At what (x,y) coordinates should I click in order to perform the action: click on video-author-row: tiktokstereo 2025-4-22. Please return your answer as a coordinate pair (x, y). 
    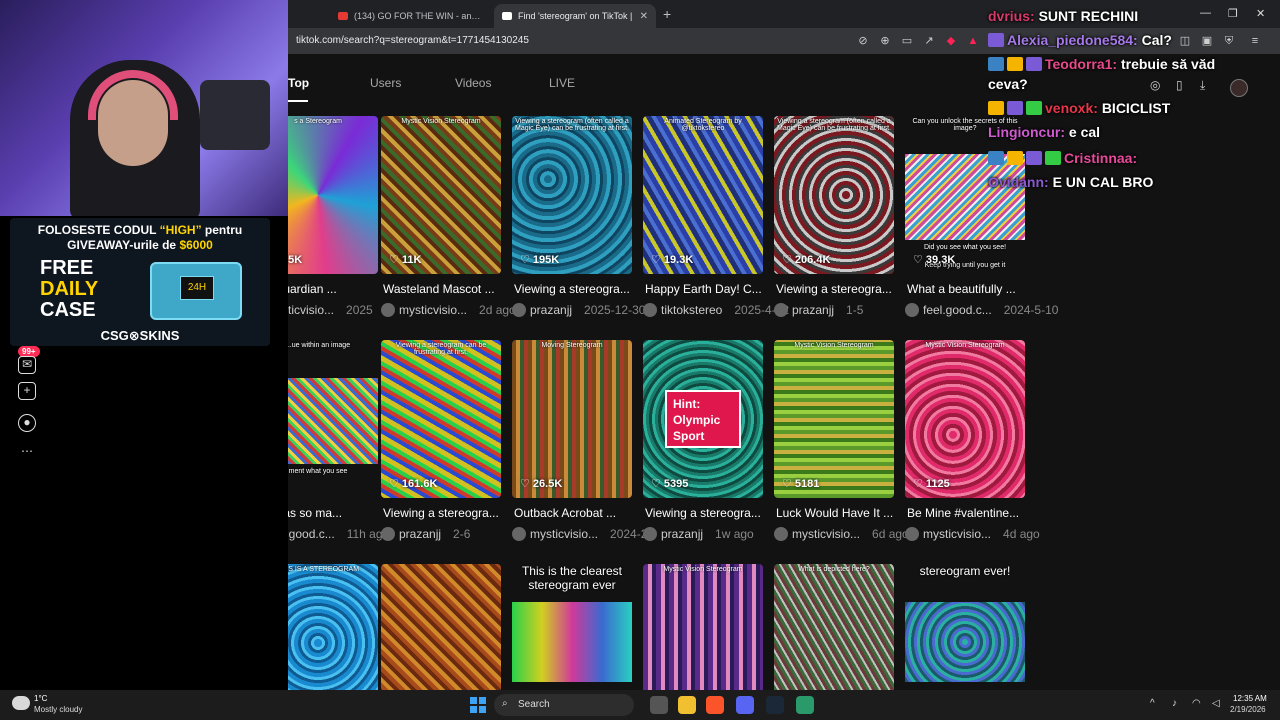
    Looking at the image, I should click on (716, 310).